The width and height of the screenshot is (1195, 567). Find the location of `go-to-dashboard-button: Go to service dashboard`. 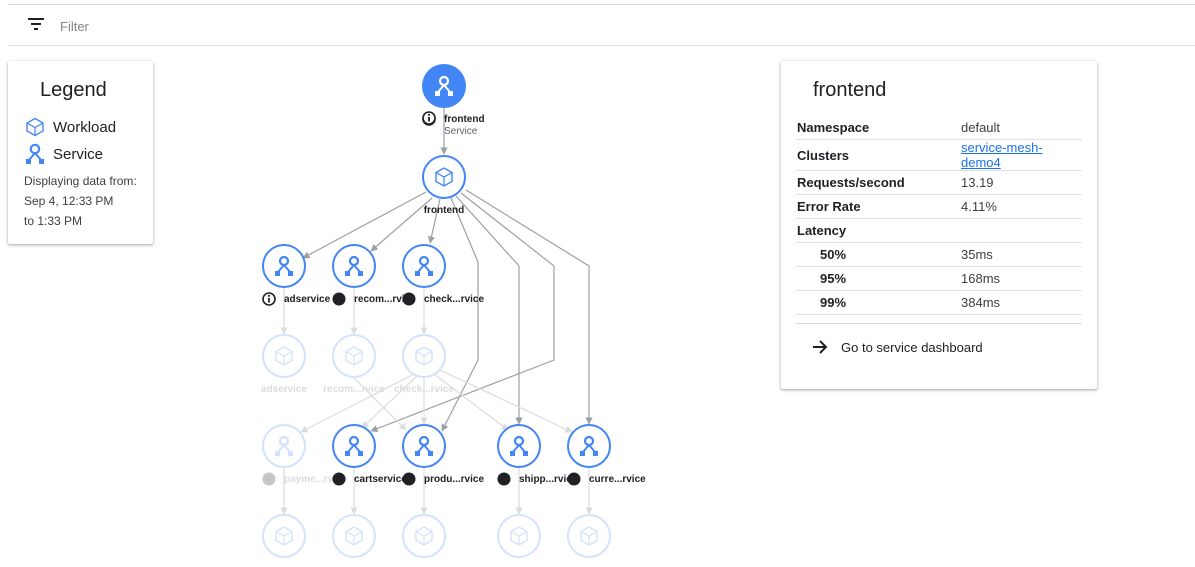

go-to-dashboard-button: Go to service dashboard is located at coordinates (897, 347).